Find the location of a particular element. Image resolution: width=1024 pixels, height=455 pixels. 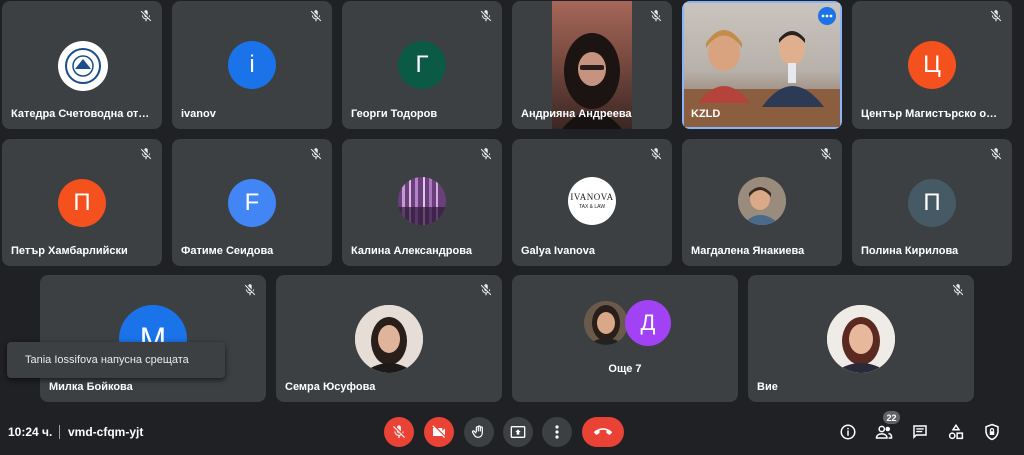

present-screen-button is located at coordinates (518, 432).